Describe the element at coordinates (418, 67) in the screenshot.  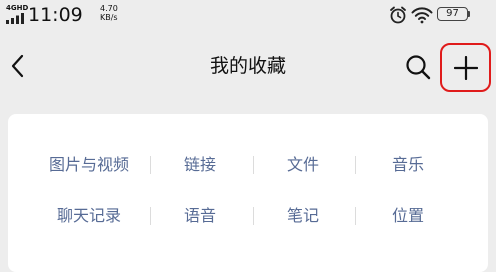
I see `search-icon` at that location.